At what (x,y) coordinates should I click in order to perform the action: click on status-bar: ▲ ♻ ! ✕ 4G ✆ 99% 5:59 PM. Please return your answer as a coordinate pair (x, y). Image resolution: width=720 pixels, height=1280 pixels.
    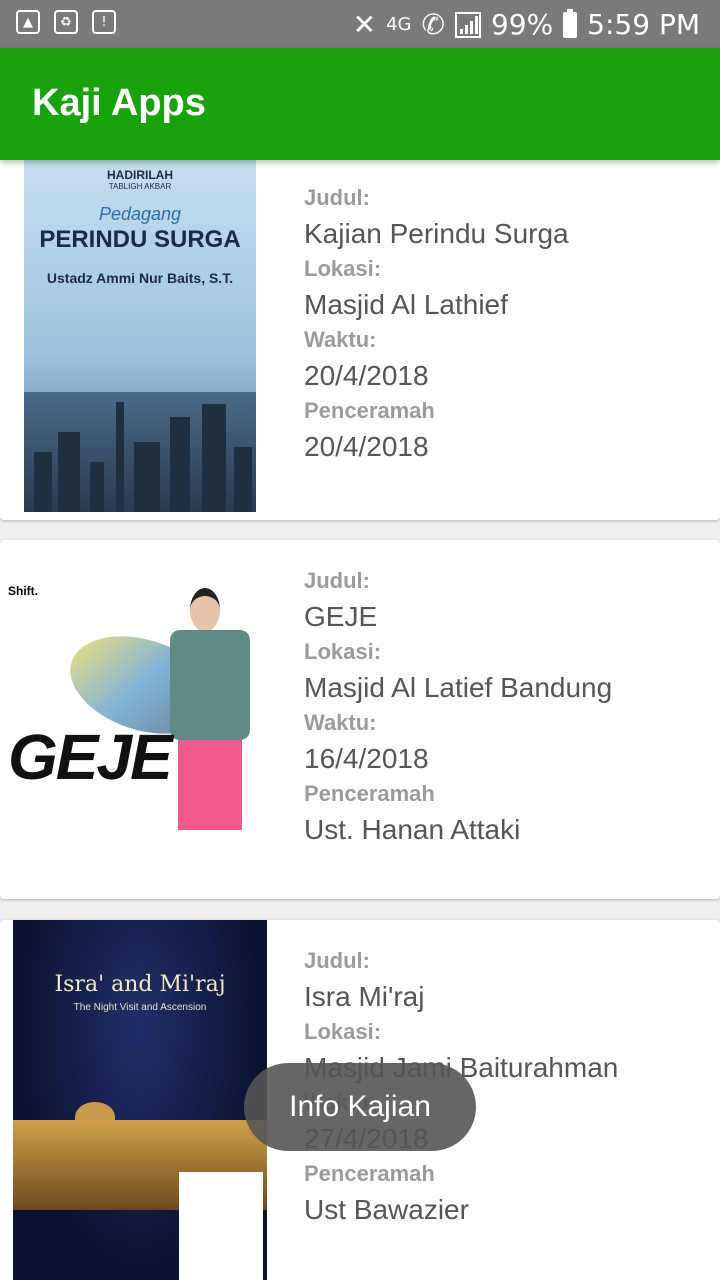
    Looking at the image, I should click on (360, 24).